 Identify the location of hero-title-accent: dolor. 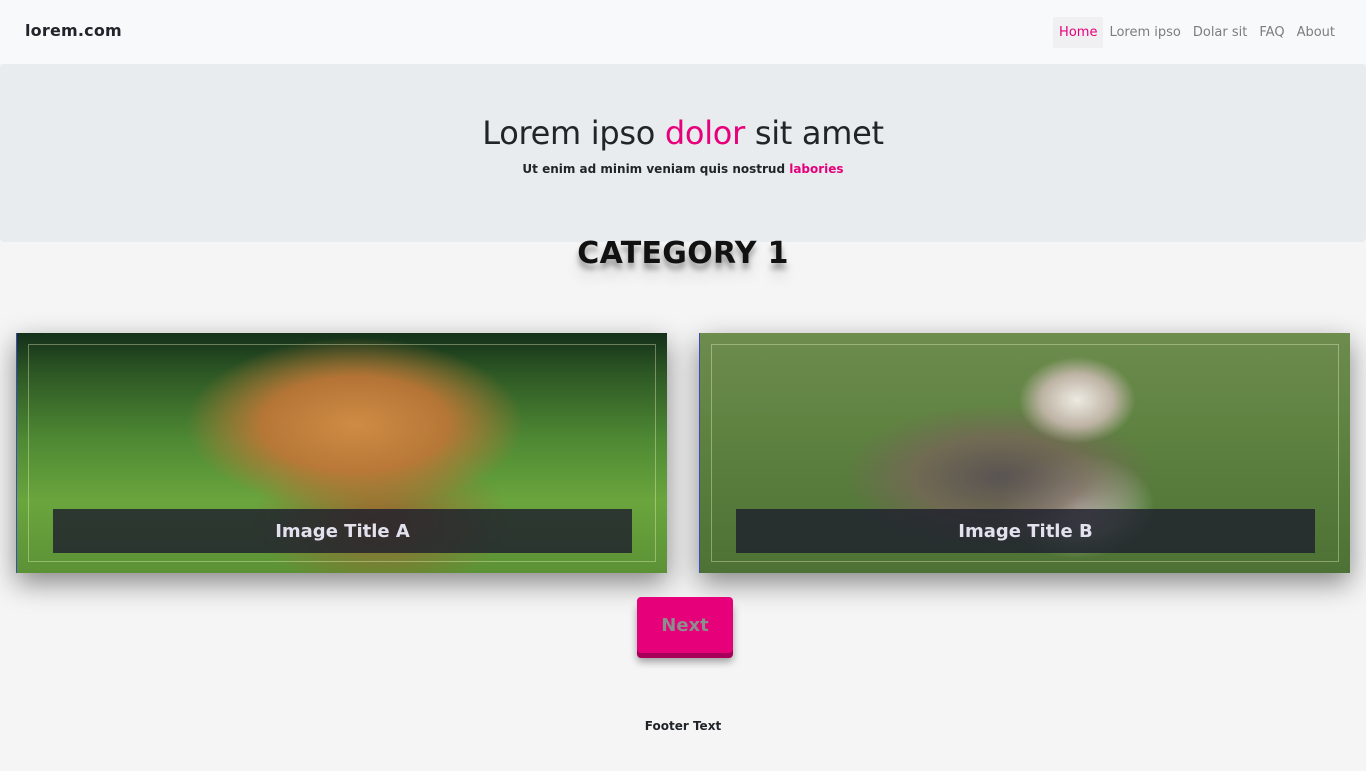
(704, 133).